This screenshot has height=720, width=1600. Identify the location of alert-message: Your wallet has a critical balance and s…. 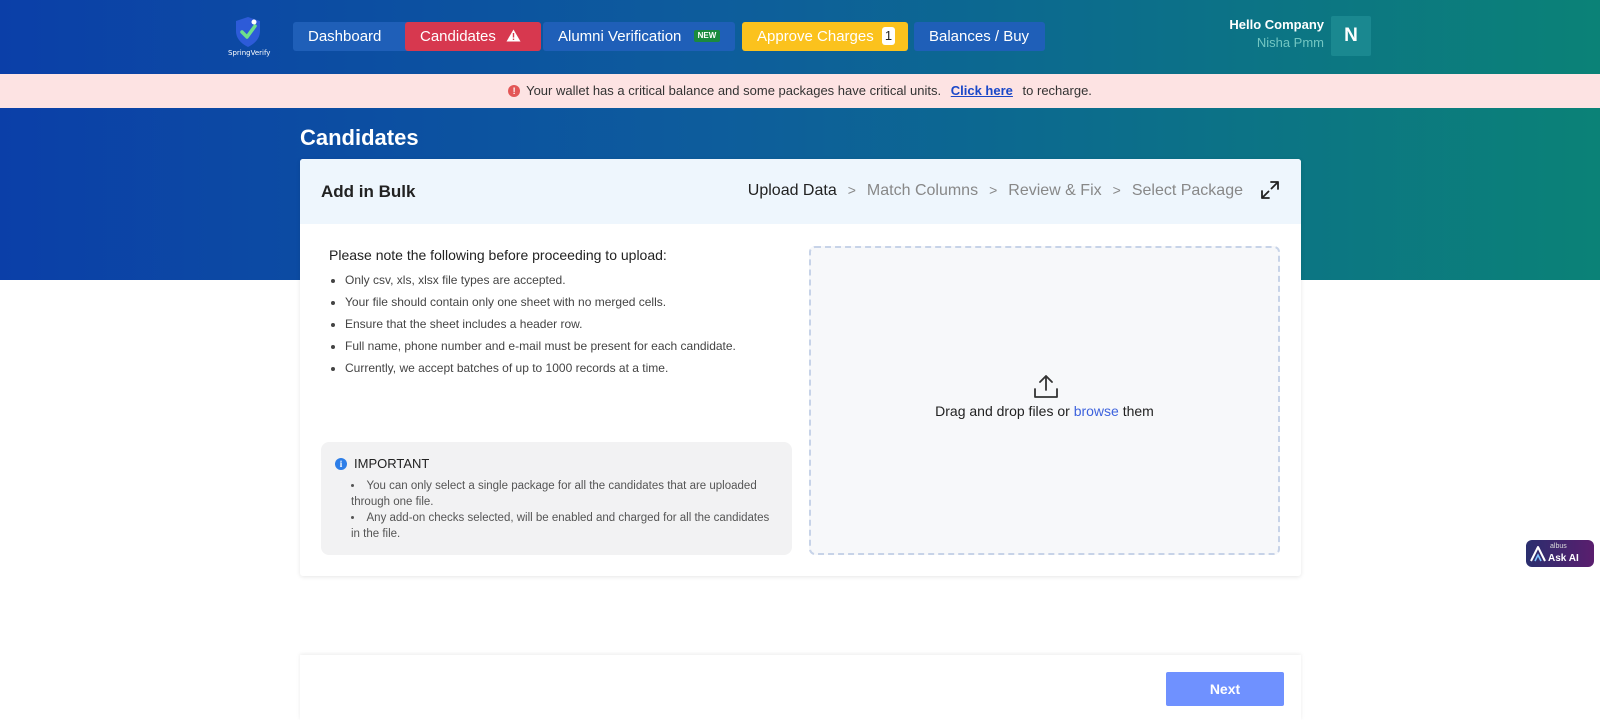
(734, 90).